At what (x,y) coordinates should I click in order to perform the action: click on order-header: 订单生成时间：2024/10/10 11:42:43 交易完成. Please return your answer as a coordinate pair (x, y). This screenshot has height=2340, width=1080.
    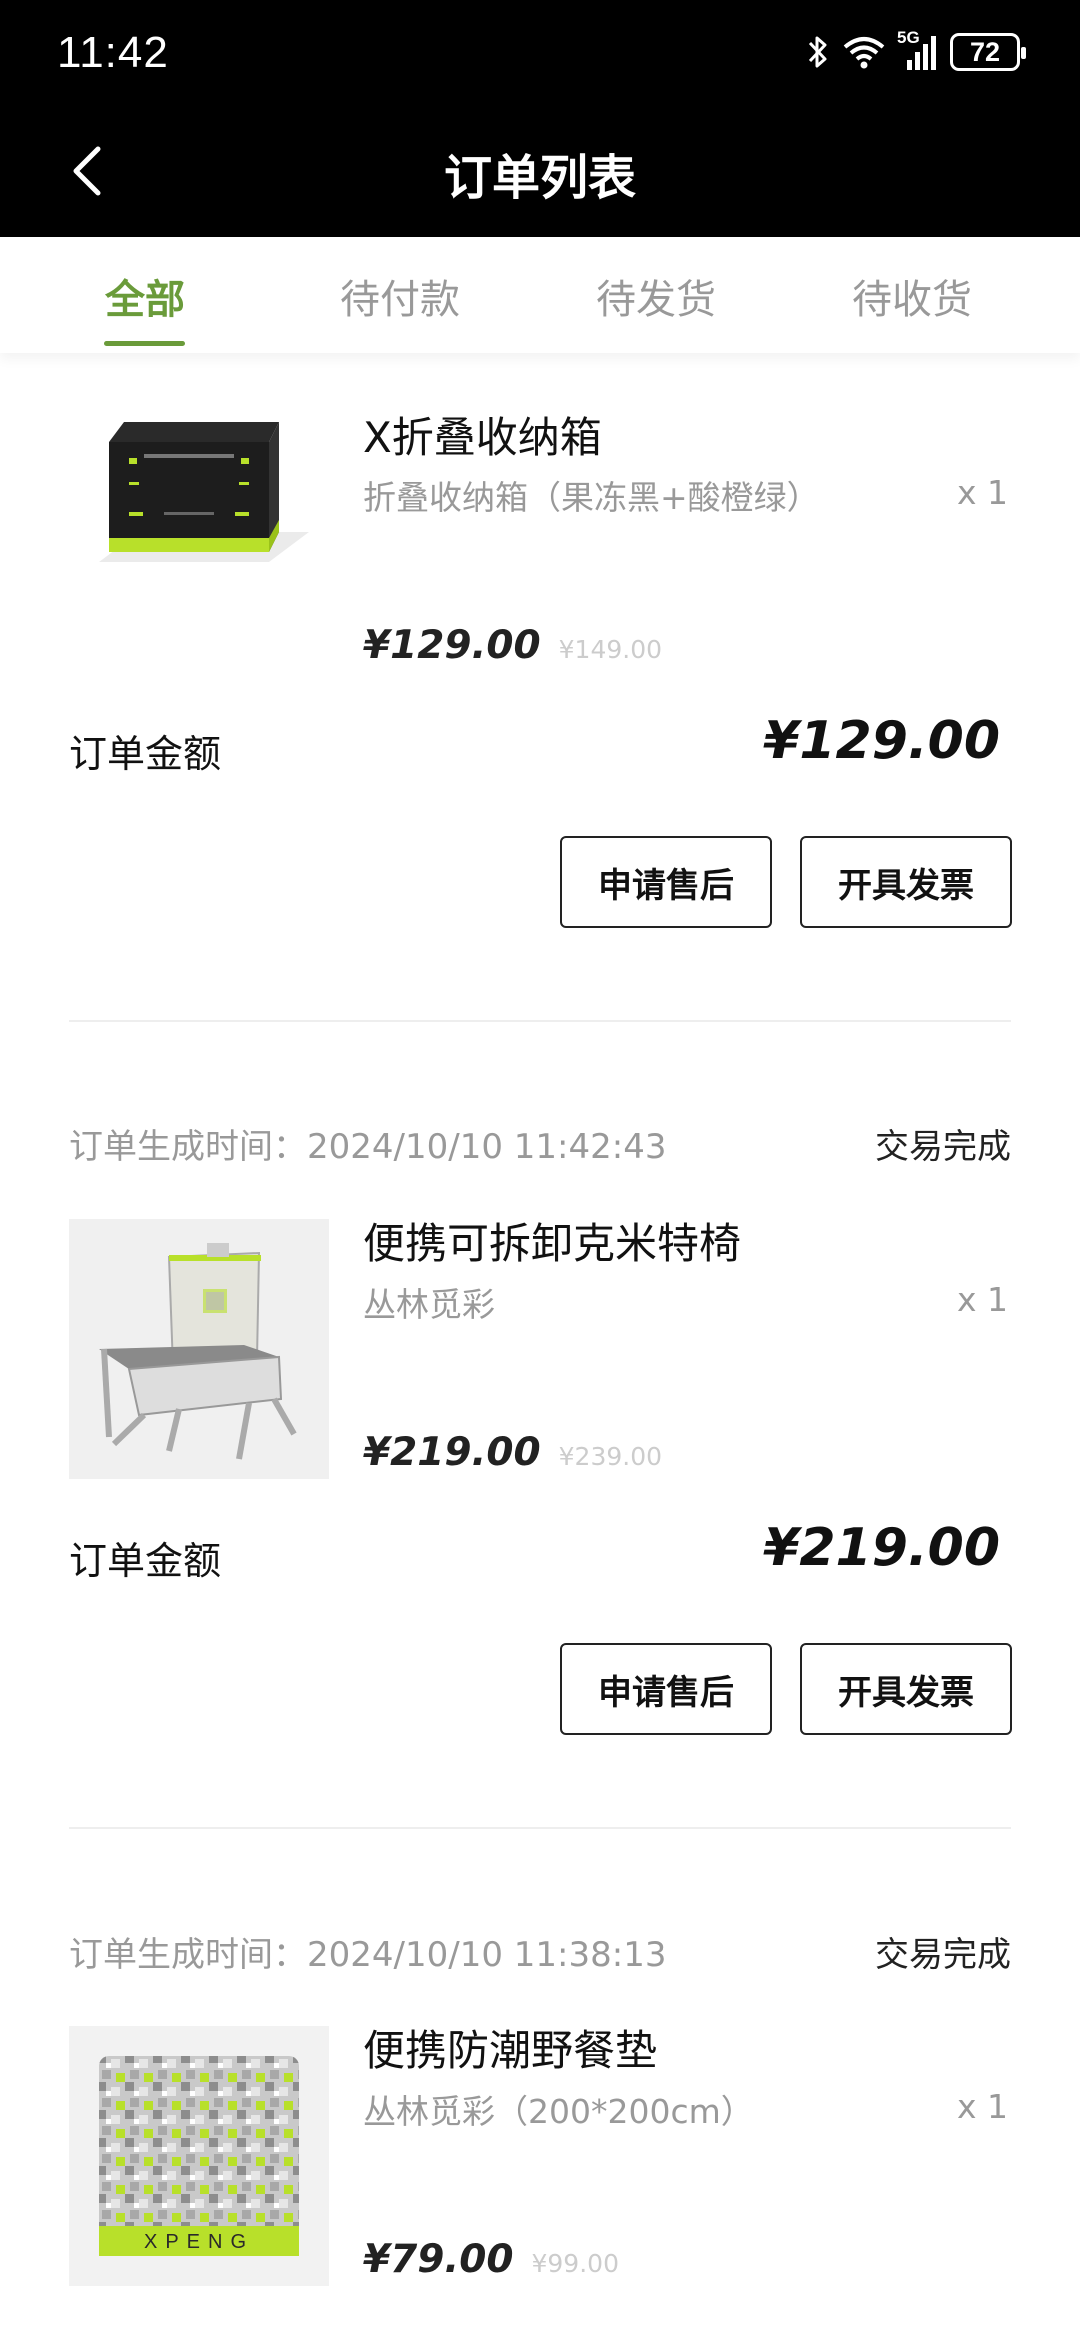
    Looking at the image, I should click on (540, 1144).